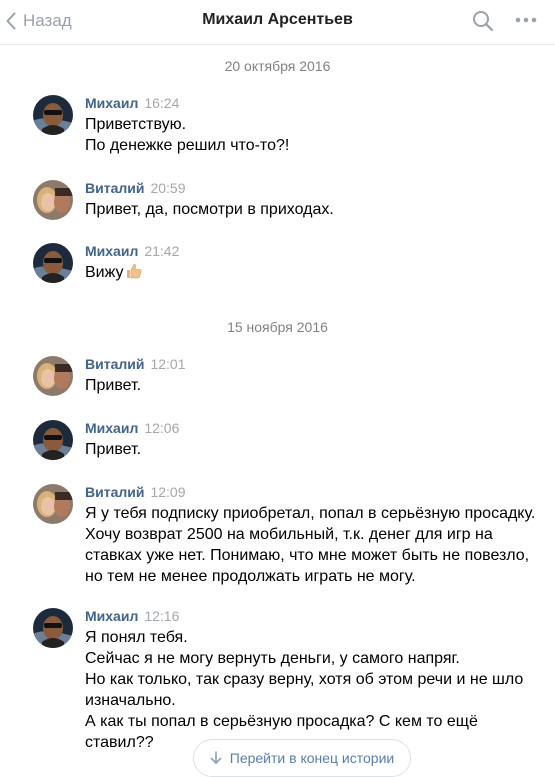 This screenshot has width=555, height=777. I want to click on message-time: 20:59, so click(168, 188).